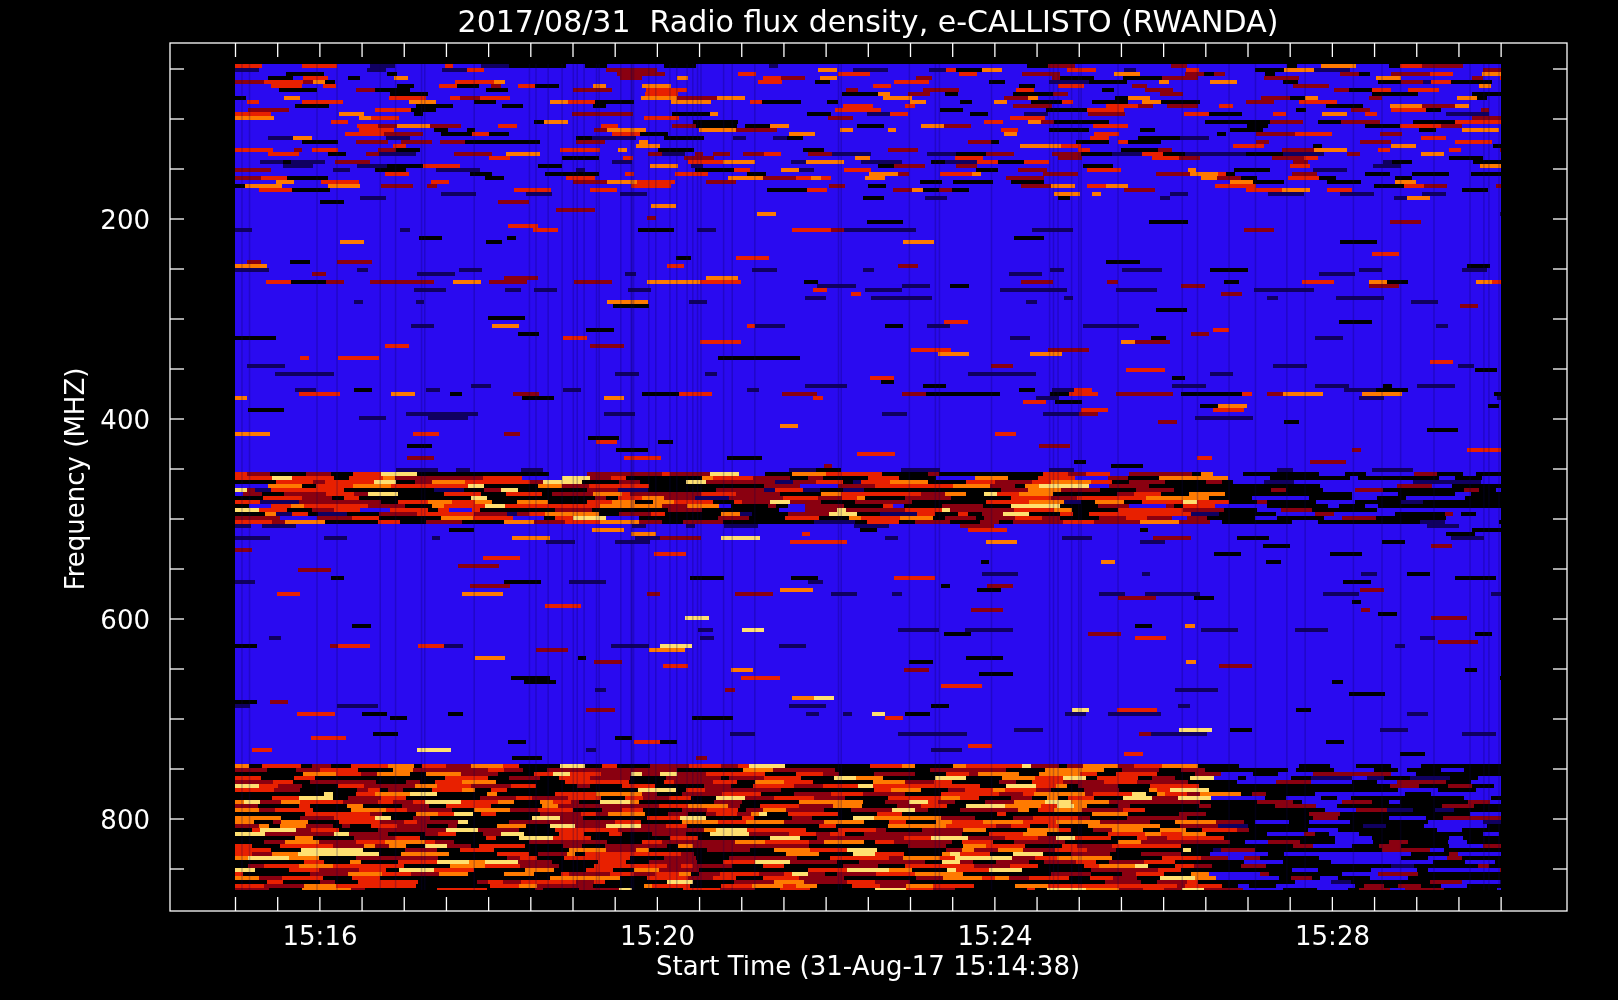 This screenshot has height=1000, width=1618. I want to click on x-tick-label: 15:24, so click(995, 936).